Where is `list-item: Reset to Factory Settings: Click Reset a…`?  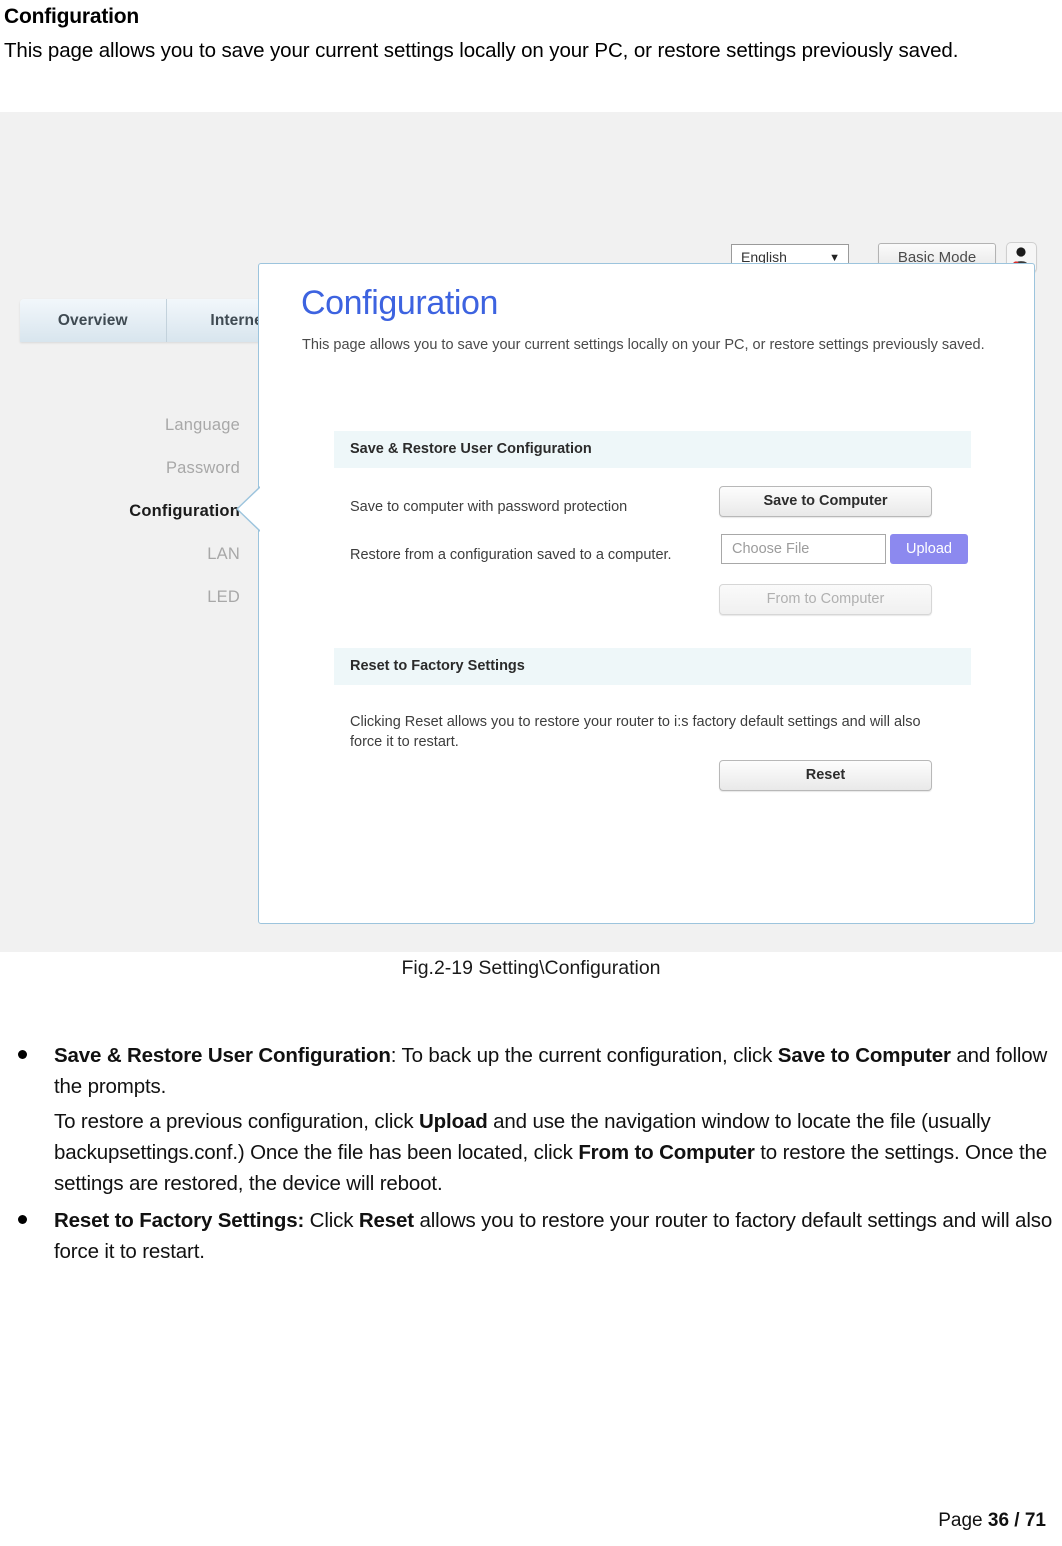
list-item: Reset to Factory Settings: Click Reset a… is located at coordinates (531, 1236).